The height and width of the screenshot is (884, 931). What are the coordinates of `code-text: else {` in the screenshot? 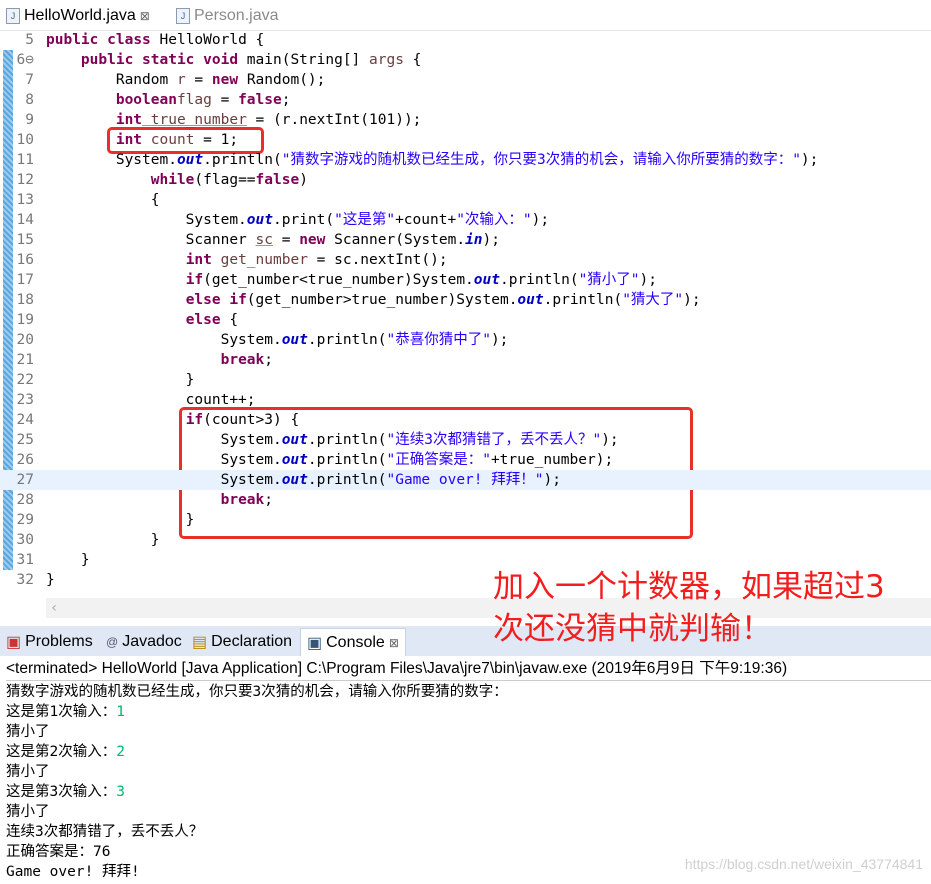 It's located at (142, 320).